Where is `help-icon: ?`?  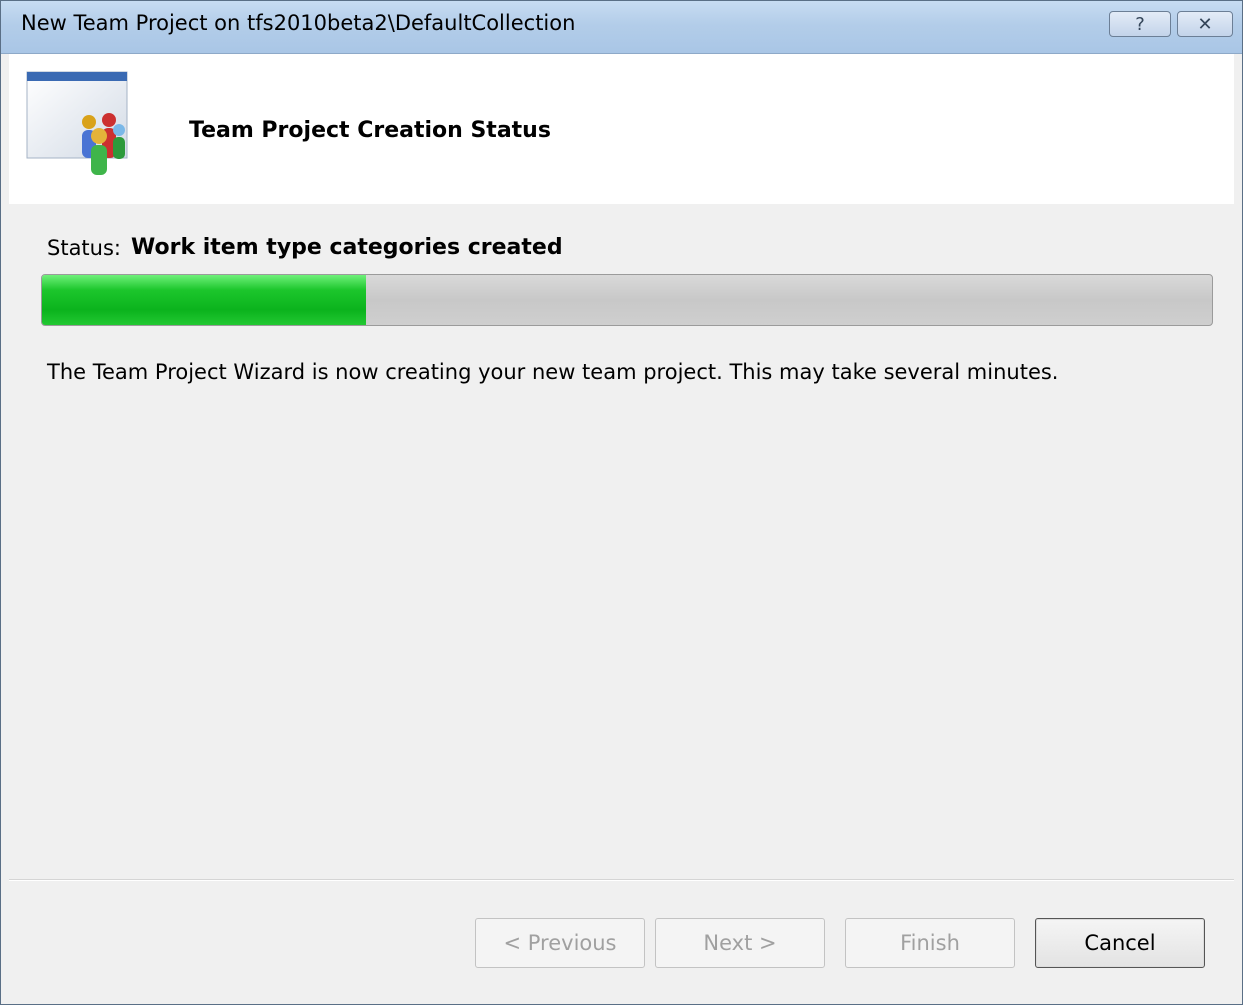
help-icon: ? is located at coordinates (1140, 24).